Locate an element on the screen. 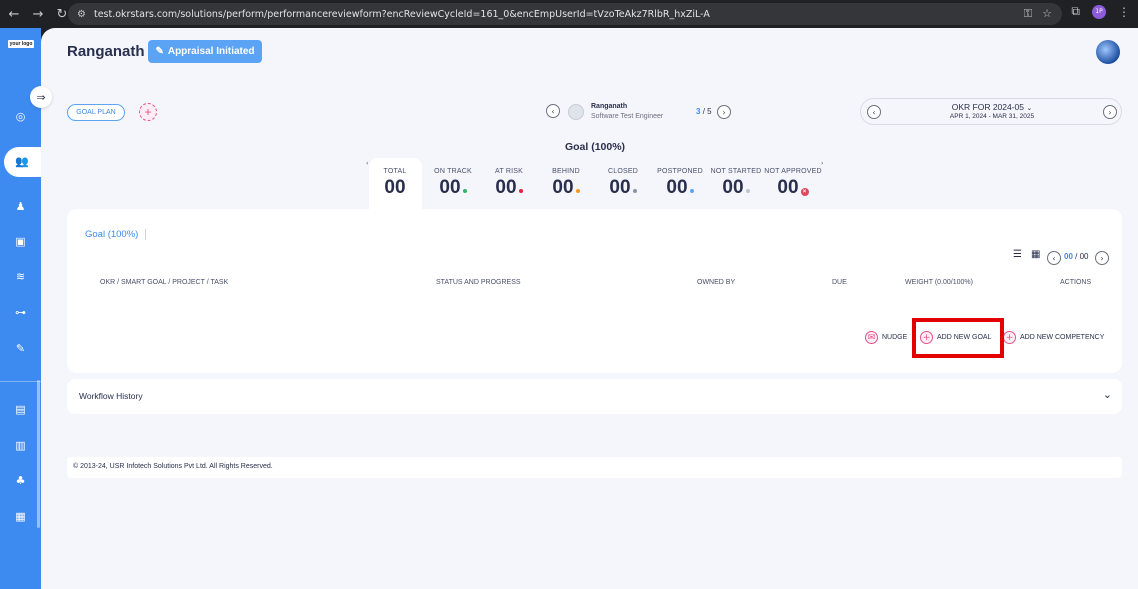 This screenshot has width=1138, height=589. goals-pager-current: 00 is located at coordinates (1068, 256).